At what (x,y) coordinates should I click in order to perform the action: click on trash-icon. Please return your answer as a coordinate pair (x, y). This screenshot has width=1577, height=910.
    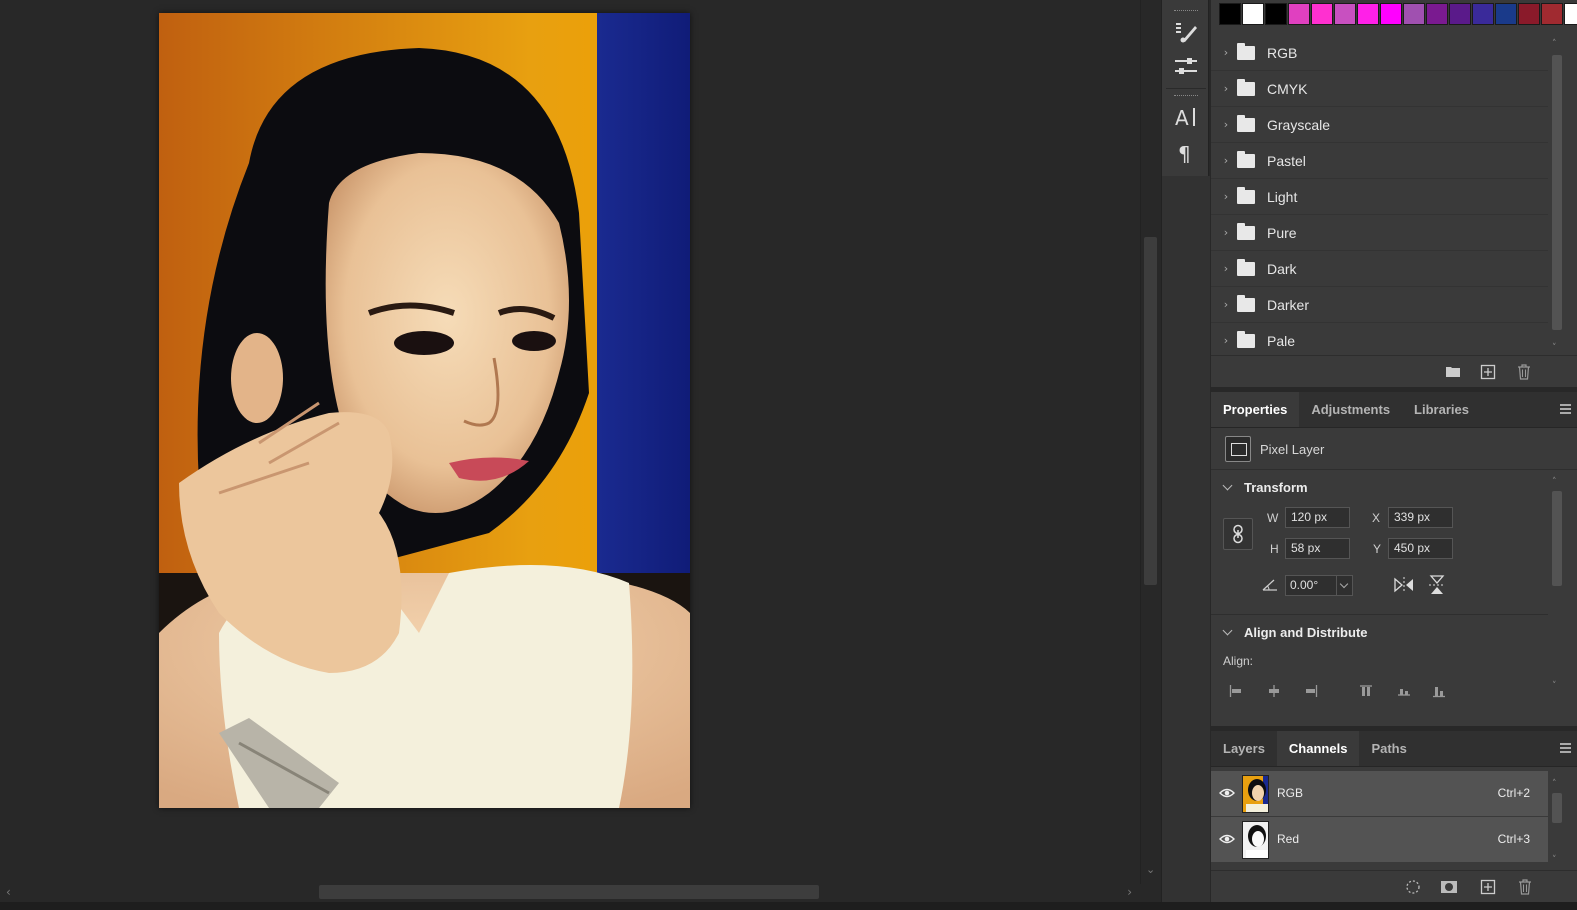
    Looking at the image, I should click on (1524, 373).